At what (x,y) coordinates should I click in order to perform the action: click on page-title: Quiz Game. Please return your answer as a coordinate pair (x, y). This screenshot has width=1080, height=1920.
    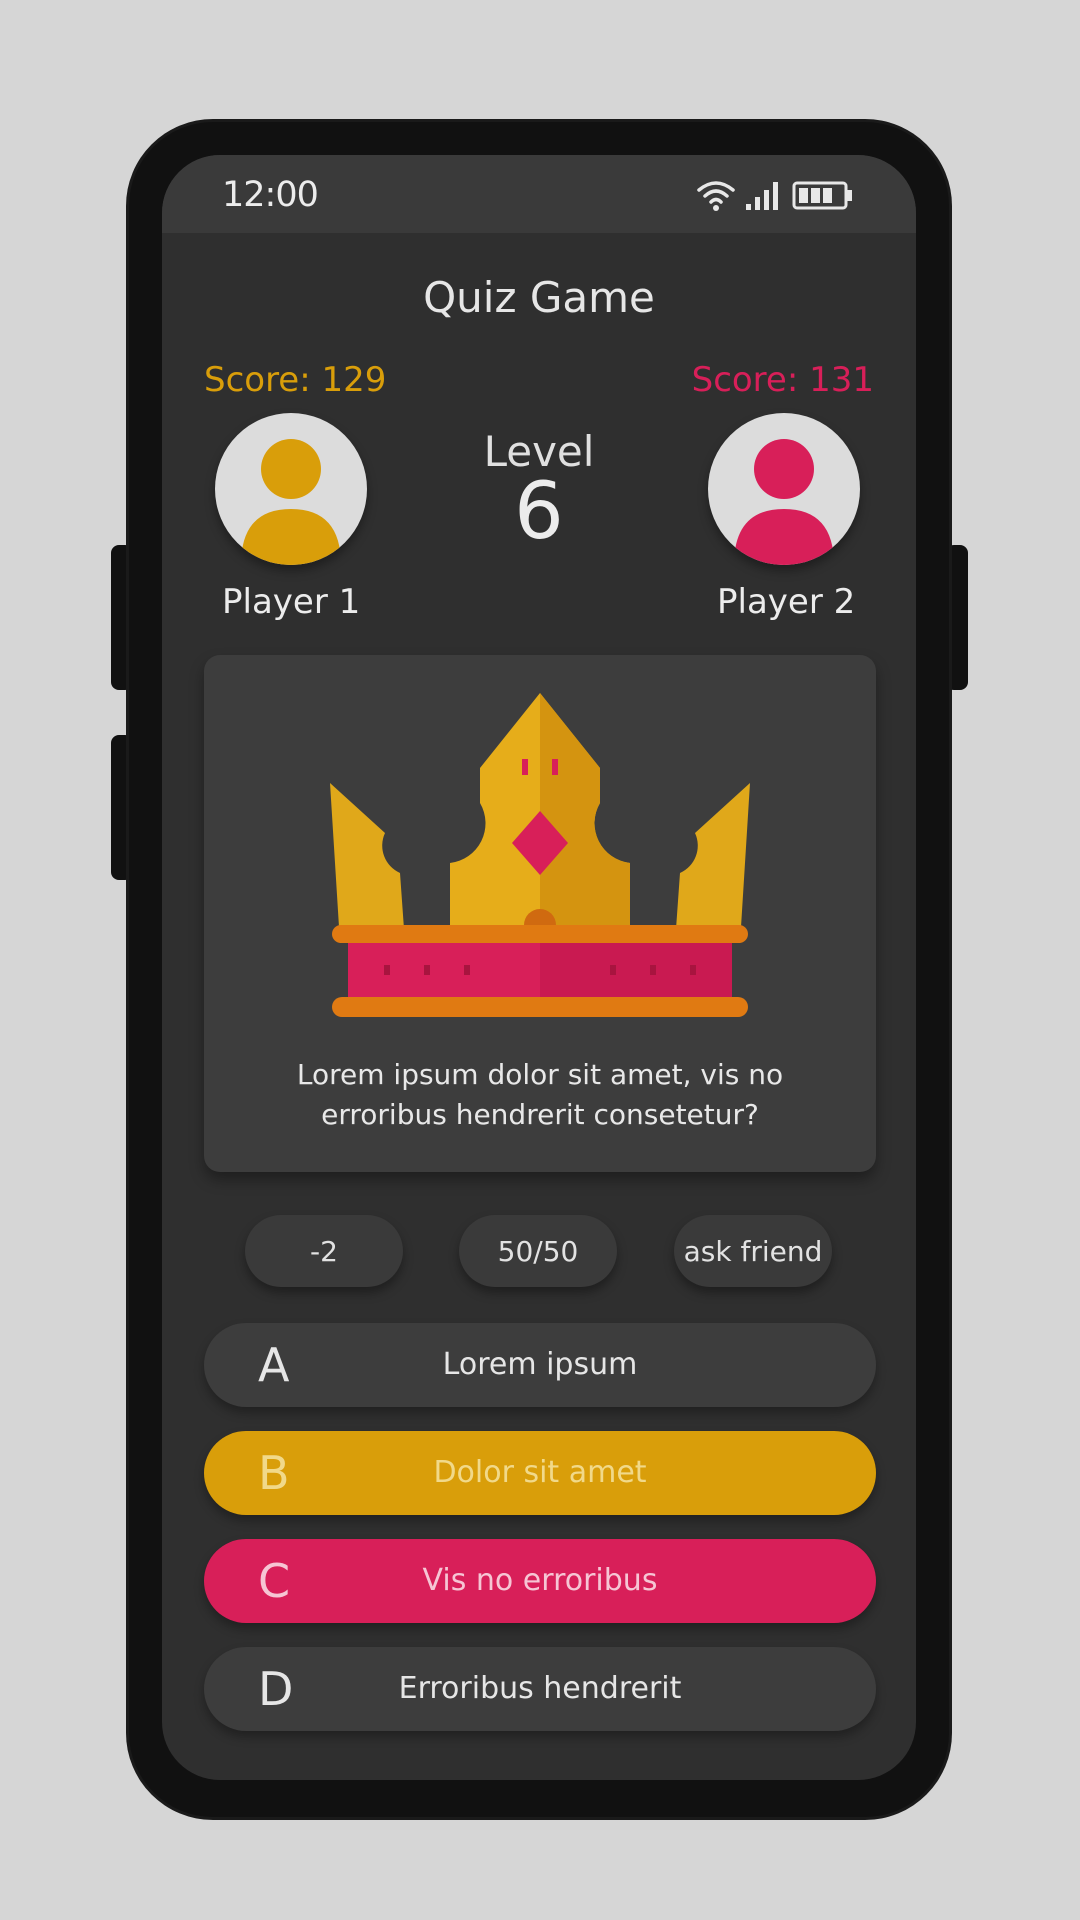
    Looking at the image, I should click on (539, 297).